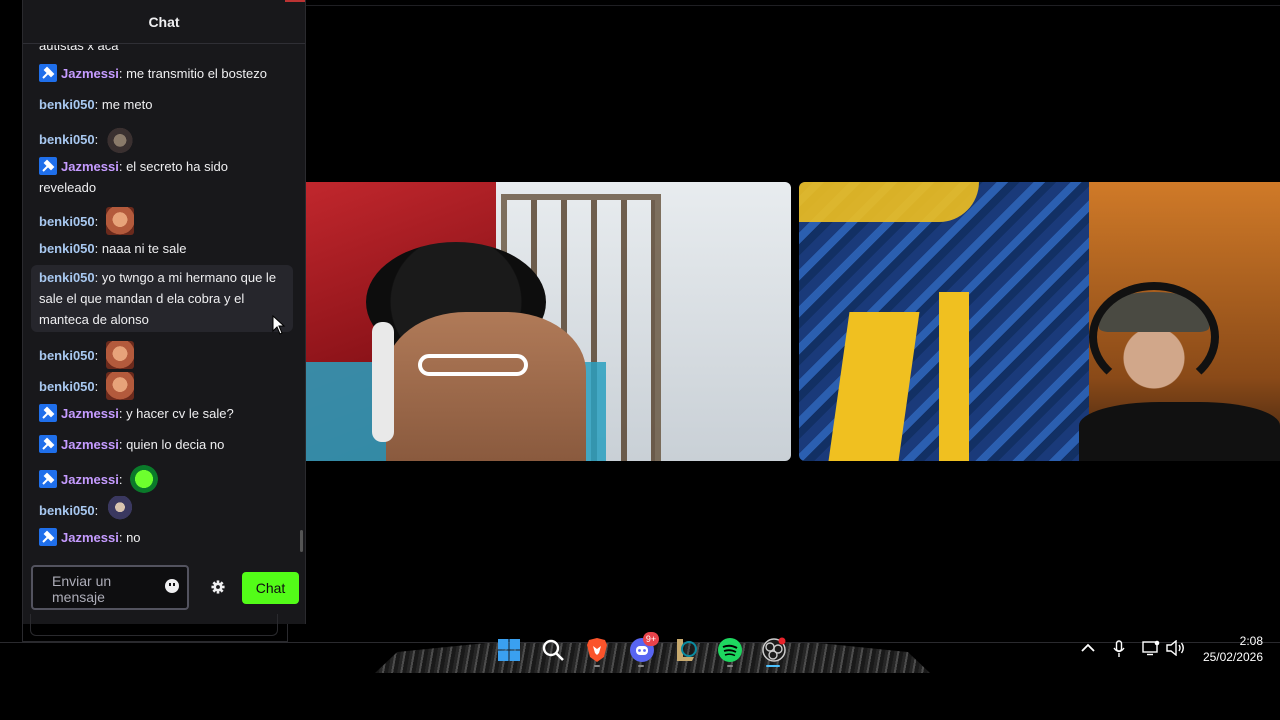 Image resolution: width=1280 pixels, height=720 pixels. I want to click on moth-emote-icon, so click(119, 139).